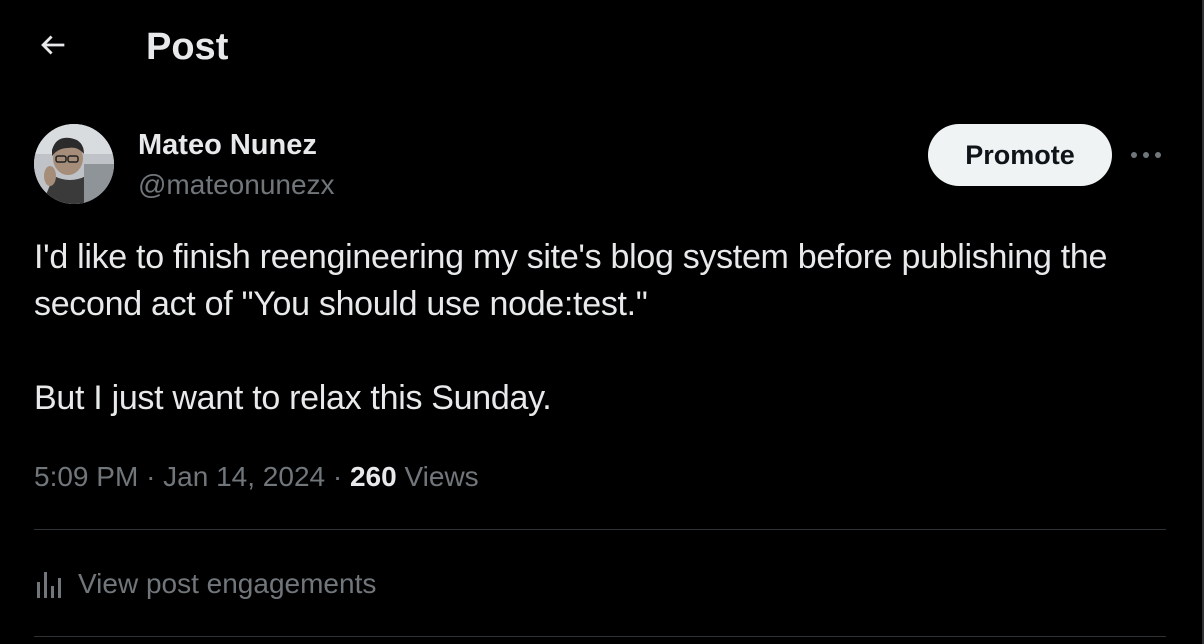 The image size is (1204, 644). What do you see at coordinates (601, 48) in the screenshot?
I see `page-header: Post` at bounding box center [601, 48].